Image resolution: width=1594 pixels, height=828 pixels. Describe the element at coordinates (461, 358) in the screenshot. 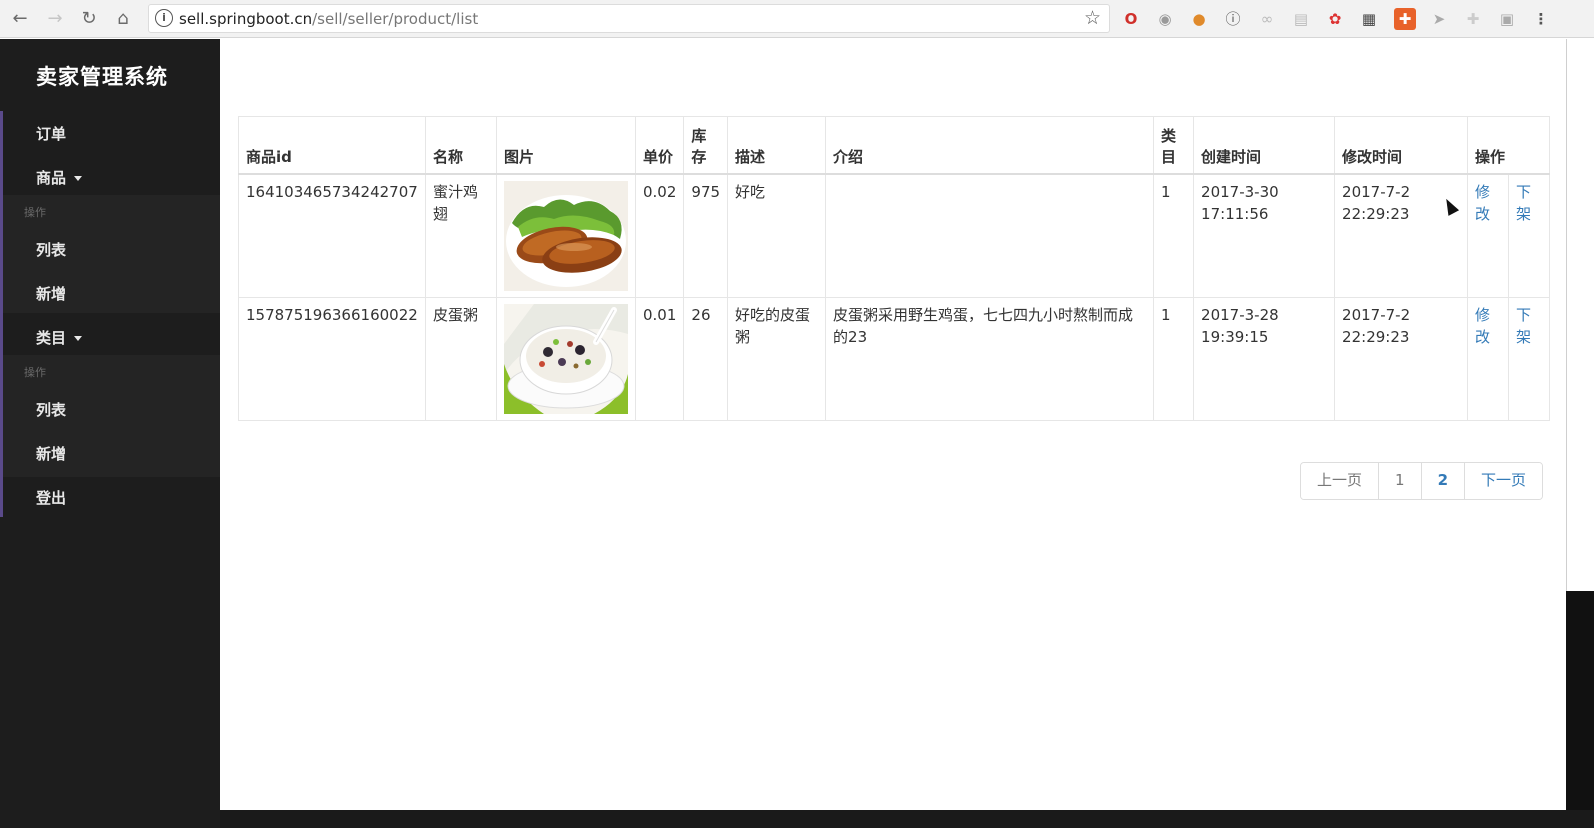

I see `cell-name: 皮蛋粥` at that location.